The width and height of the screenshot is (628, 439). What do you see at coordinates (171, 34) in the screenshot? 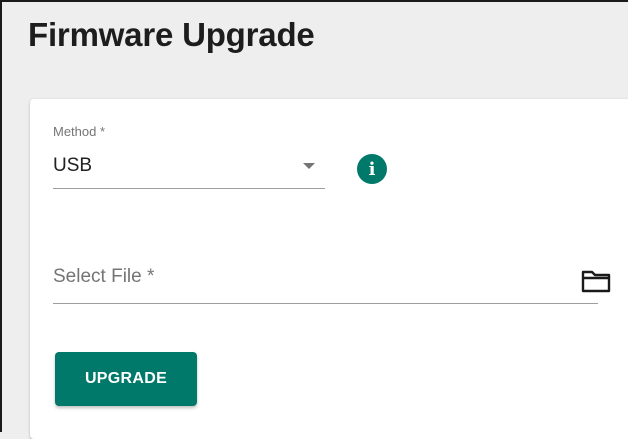
I see `page-title: Firmware Upgrade` at bounding box center [171, 34].